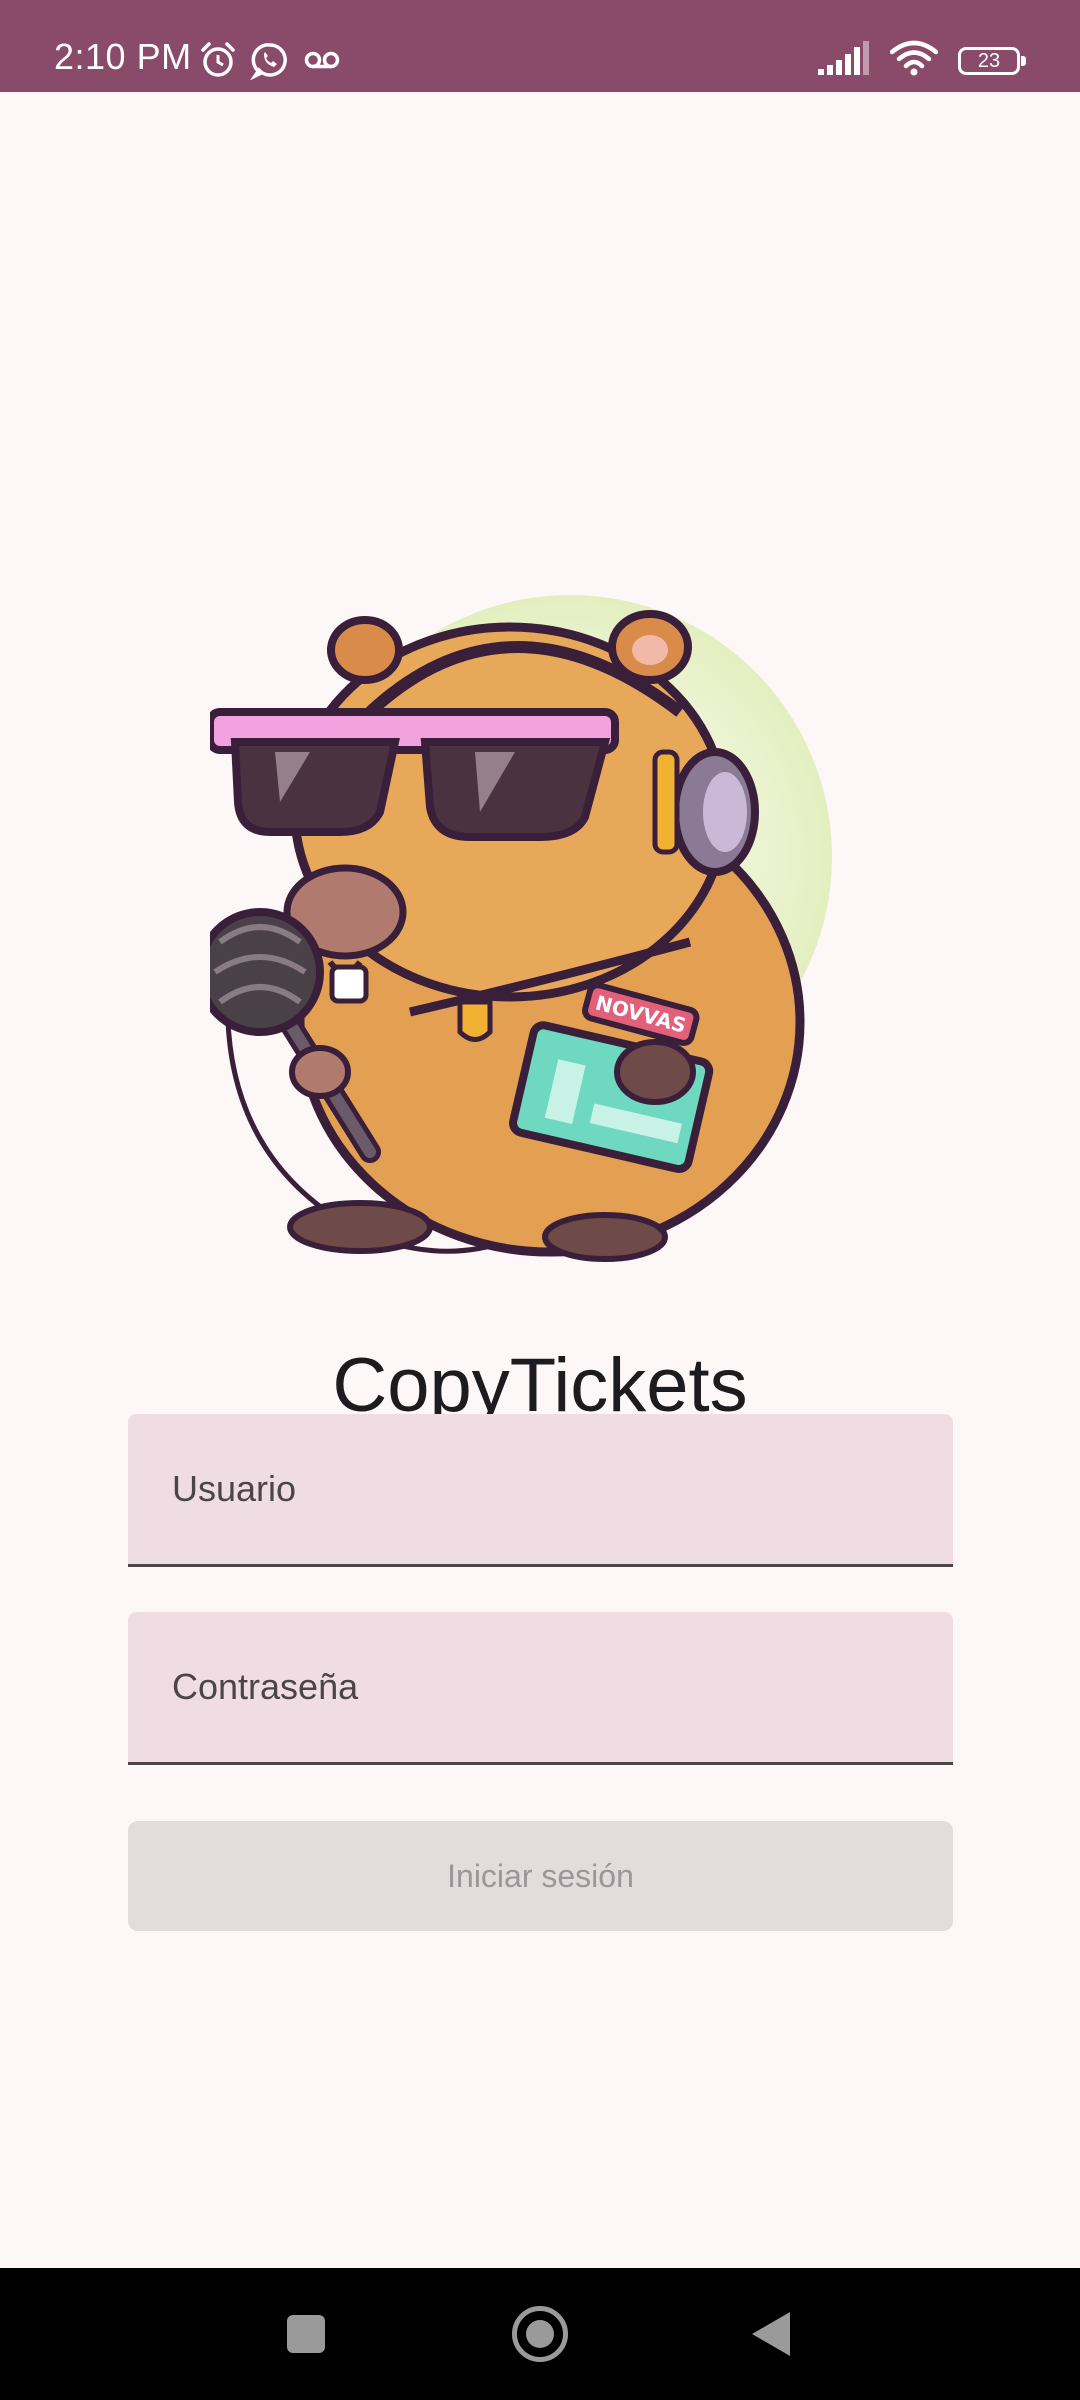 The height and width of the screenshot is (2400, 1080). What do you see at coordinates (540, 1876) in the screenshot?
I see `login-button: Iniciar sesión` at bounding box center [540, 1876].